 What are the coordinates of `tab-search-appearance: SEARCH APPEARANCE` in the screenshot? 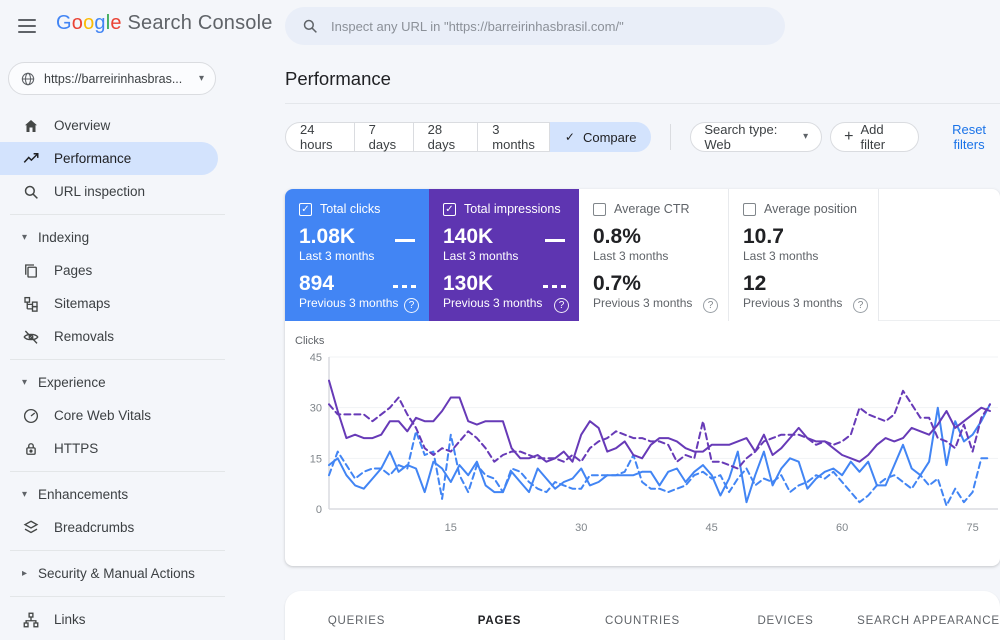 It's located at (928, 615).